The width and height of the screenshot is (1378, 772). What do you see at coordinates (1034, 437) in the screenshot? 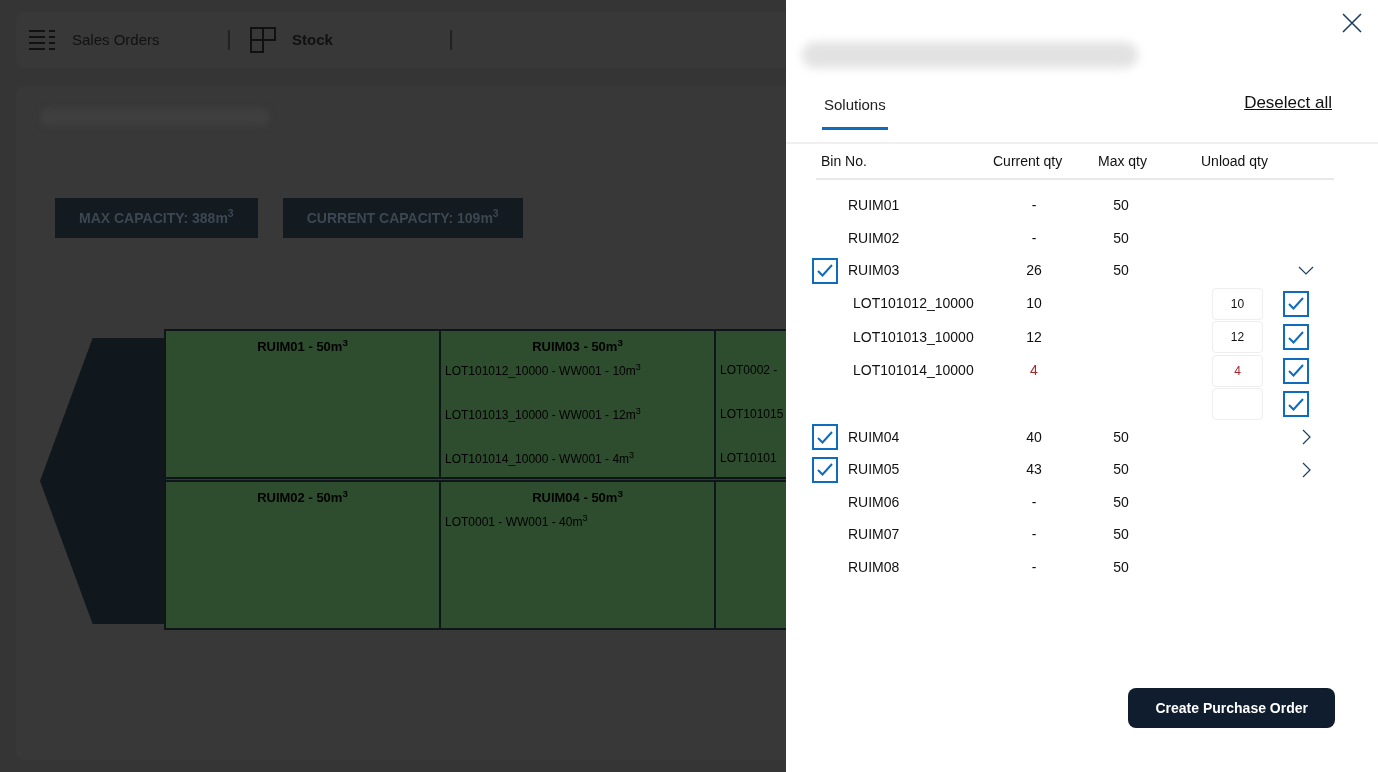
I see `current-qty: 40` at bounding box center [1034, 437].